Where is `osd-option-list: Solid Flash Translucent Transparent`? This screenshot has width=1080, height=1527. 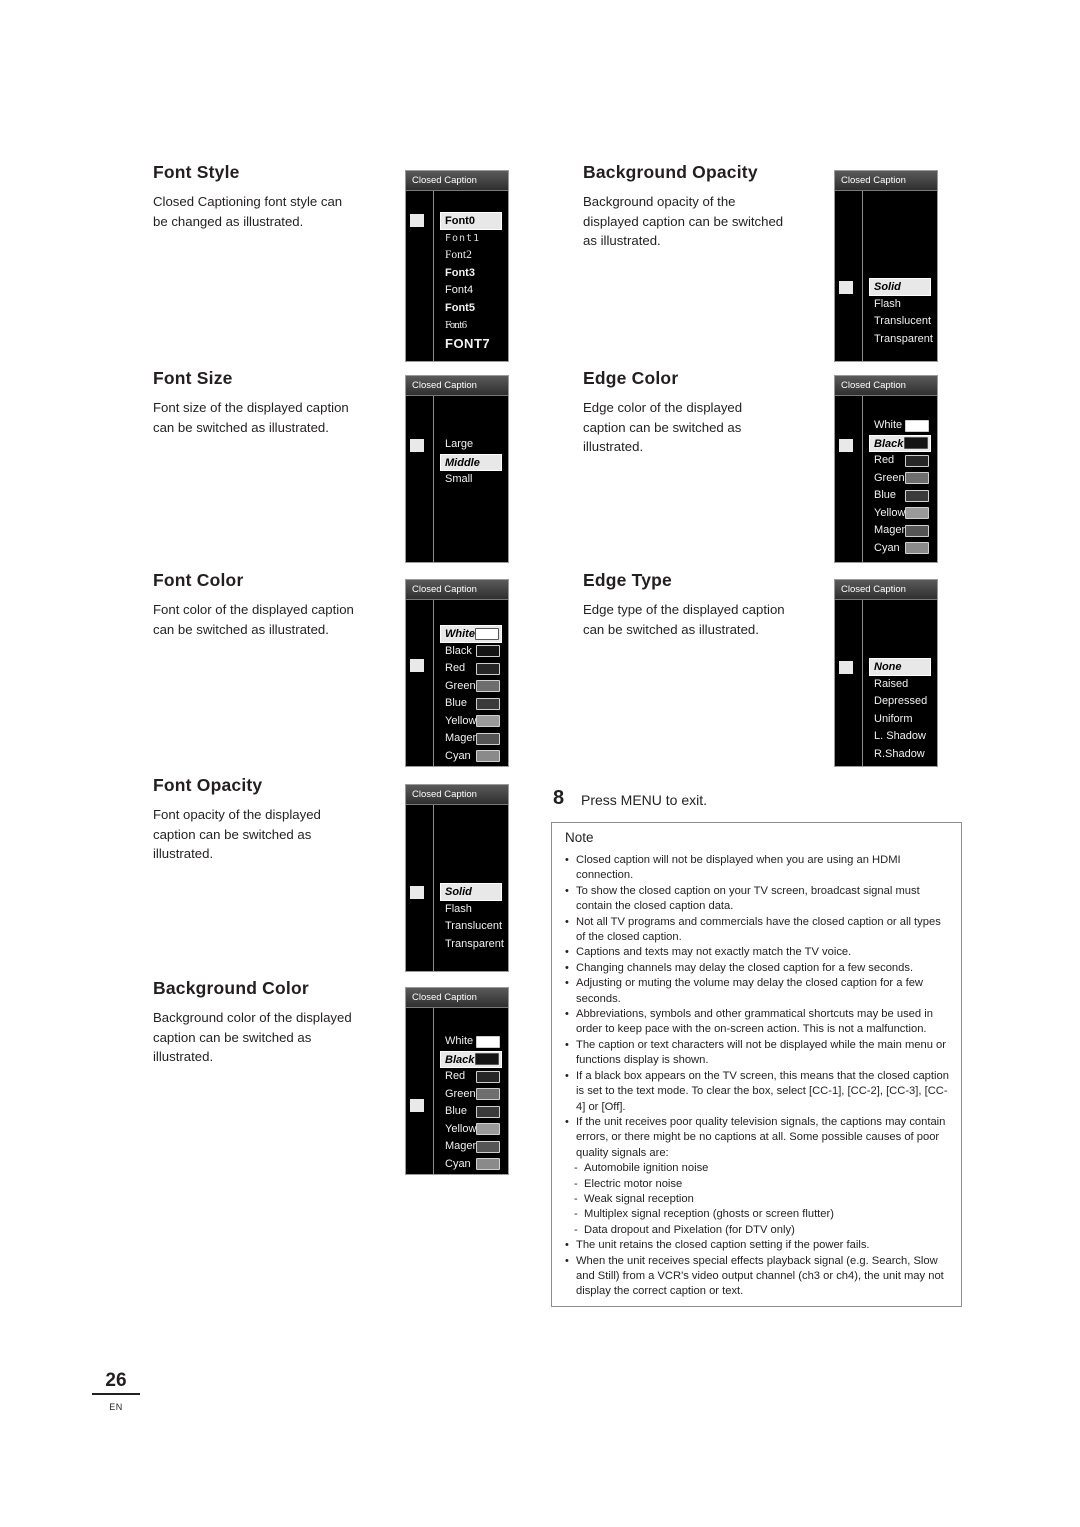 osd-option-list: Solid Flash Translucent Transparent is located at coordinates (472, 918).